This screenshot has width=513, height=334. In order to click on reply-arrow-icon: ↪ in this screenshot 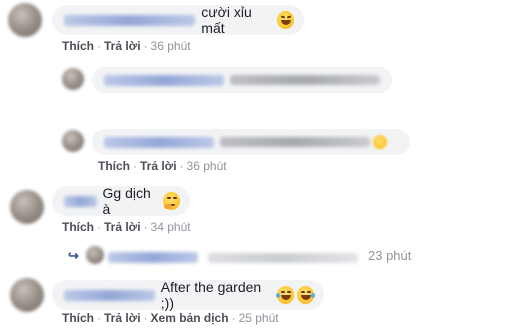, I will do `click(73, 256)`.